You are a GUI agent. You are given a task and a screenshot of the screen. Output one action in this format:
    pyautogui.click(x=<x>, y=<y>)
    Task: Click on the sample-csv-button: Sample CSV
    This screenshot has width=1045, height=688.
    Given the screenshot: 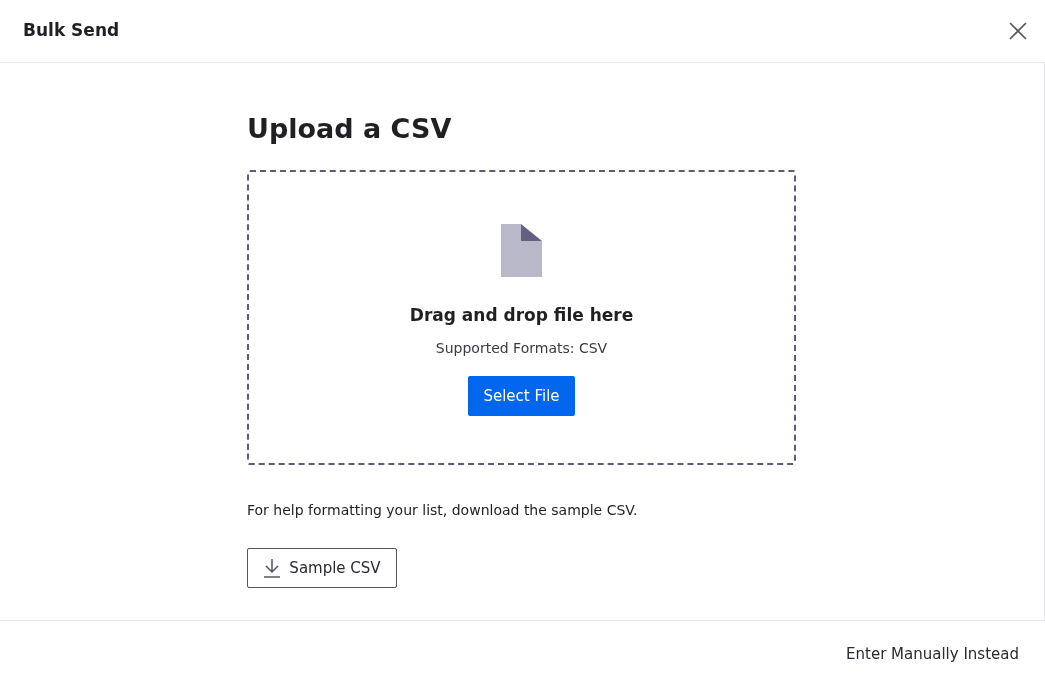 What is the action you would take?
    pyautogui.click(x=322, y=568)
    